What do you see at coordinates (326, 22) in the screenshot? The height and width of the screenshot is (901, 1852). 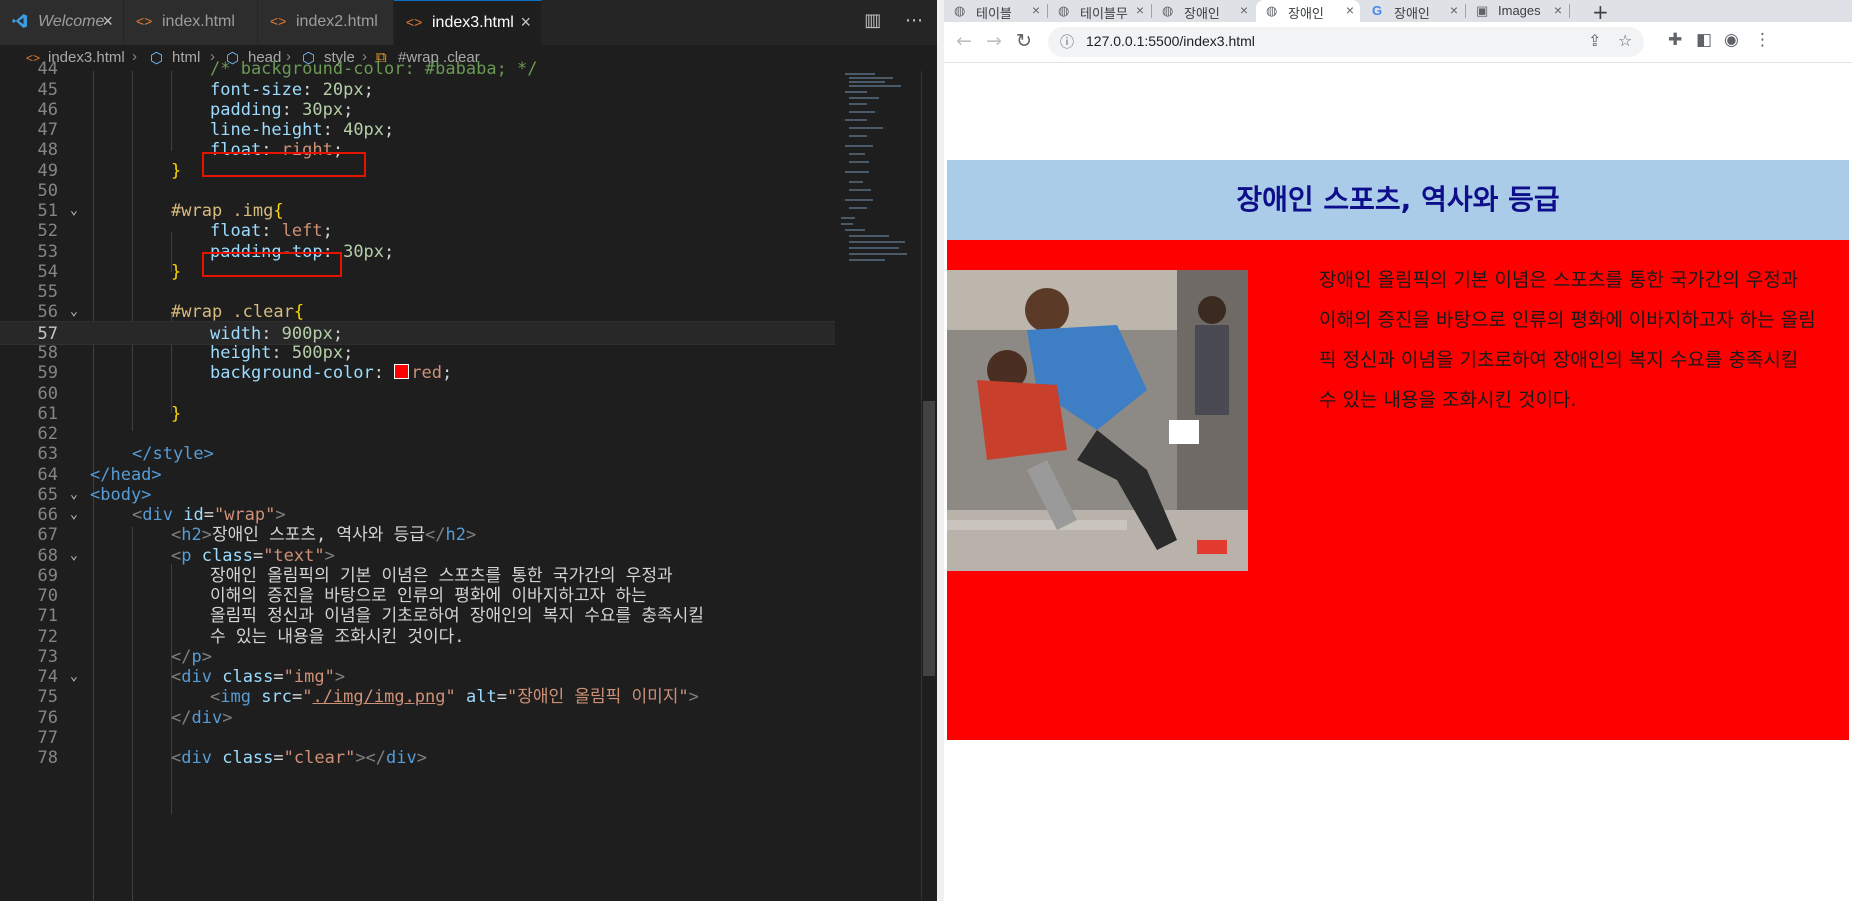 I see `tab-index2-html: <> index2.html` at bounding box center [326, 22].